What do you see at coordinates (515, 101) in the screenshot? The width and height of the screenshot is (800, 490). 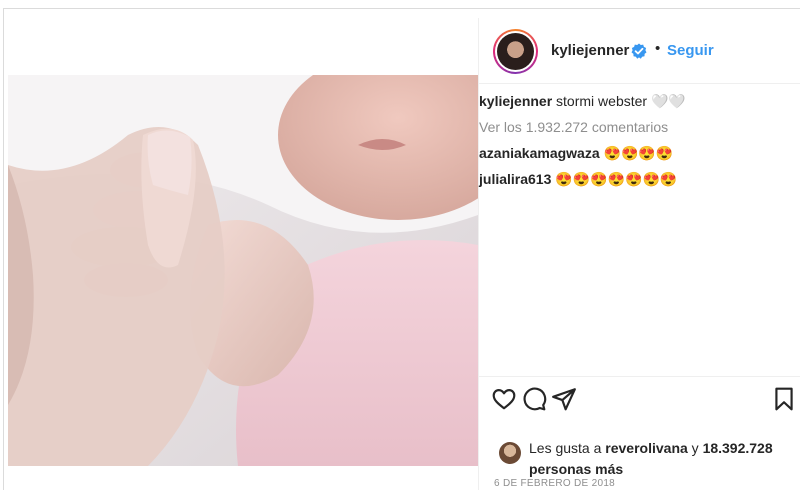 I see `caption-username: kyliejenner` at bounding box center [515, 101].